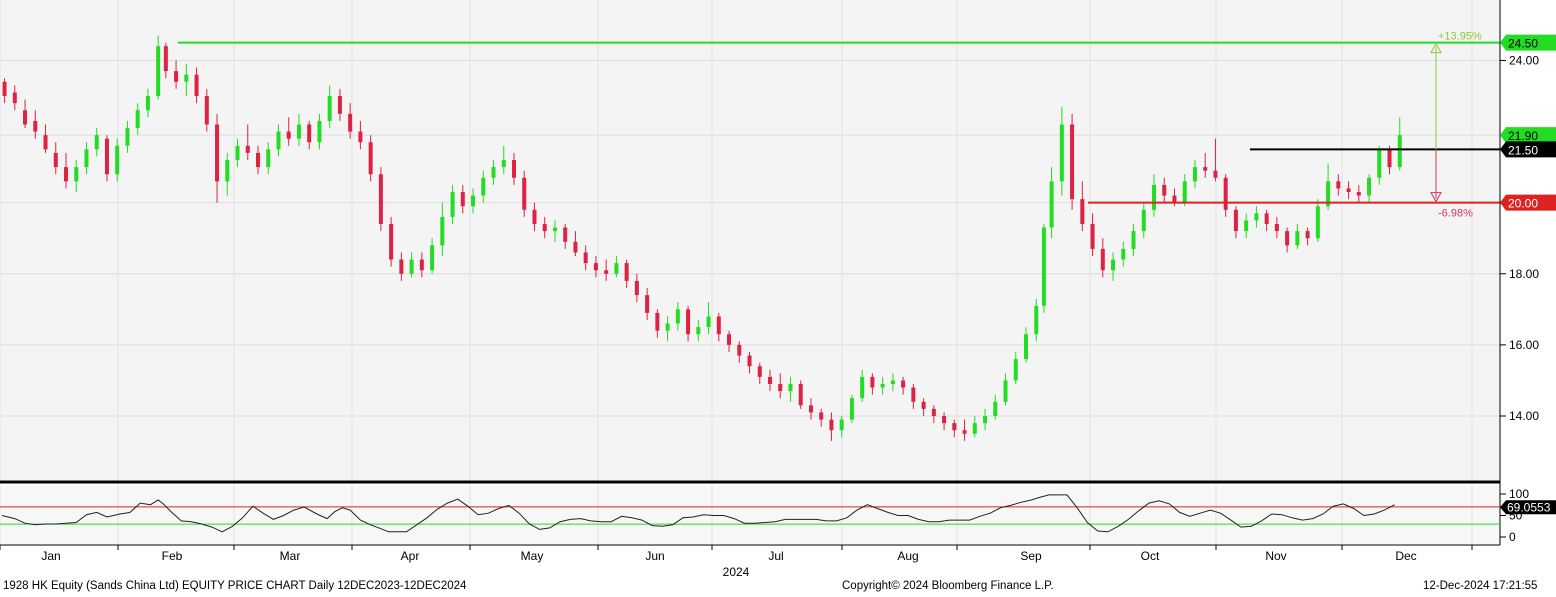  Describe the element at coordinates (948, 586) in the screenshot. I see `footer-copyright: Copyright© 2024 Bloomberg Finance L.P.` at that location.